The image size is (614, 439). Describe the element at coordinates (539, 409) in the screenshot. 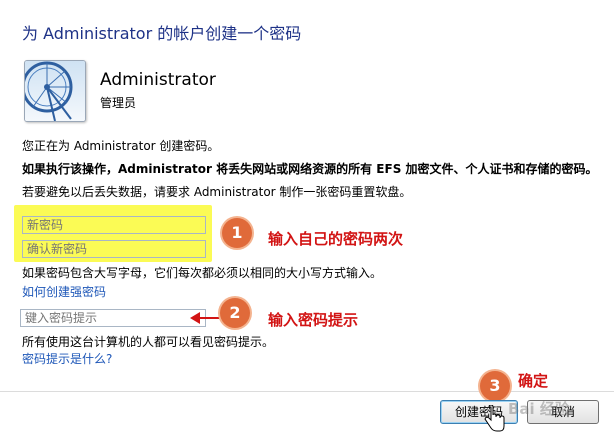

I see `watermark-text: Bai 经验` at that location.